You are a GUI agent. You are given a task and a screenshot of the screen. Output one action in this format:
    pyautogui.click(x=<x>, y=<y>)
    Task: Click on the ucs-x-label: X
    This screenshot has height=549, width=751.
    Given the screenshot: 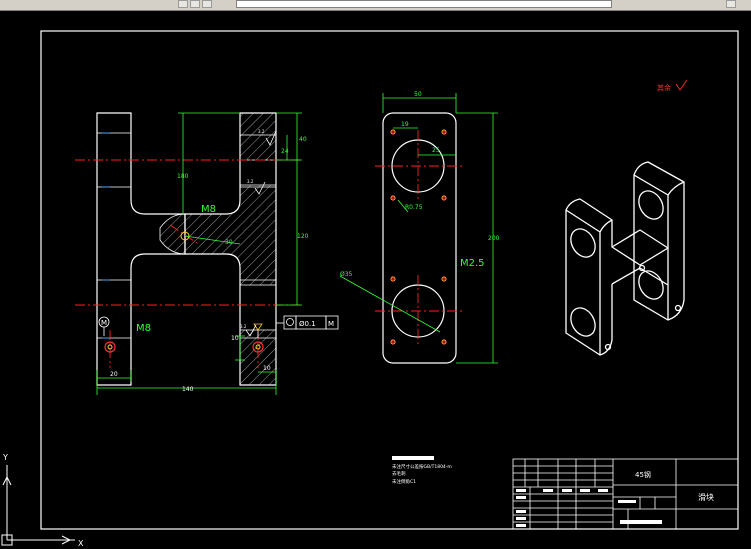 What is the action you would take?
    pyautogui.click(x=81, y=543)
    